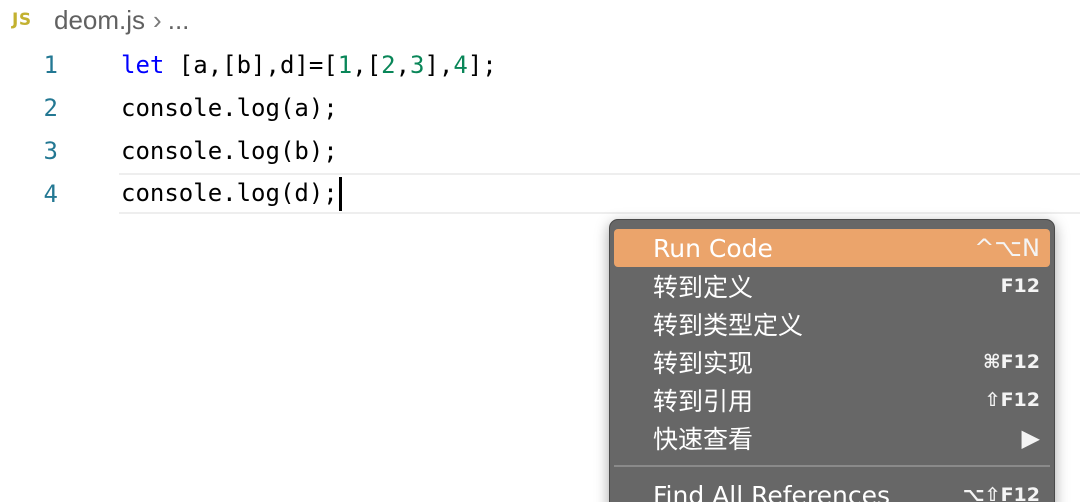  Describe the element at coordinates (728, 325) in the screenshot. I see `menu-item-label: 转到类型定义` at that location.